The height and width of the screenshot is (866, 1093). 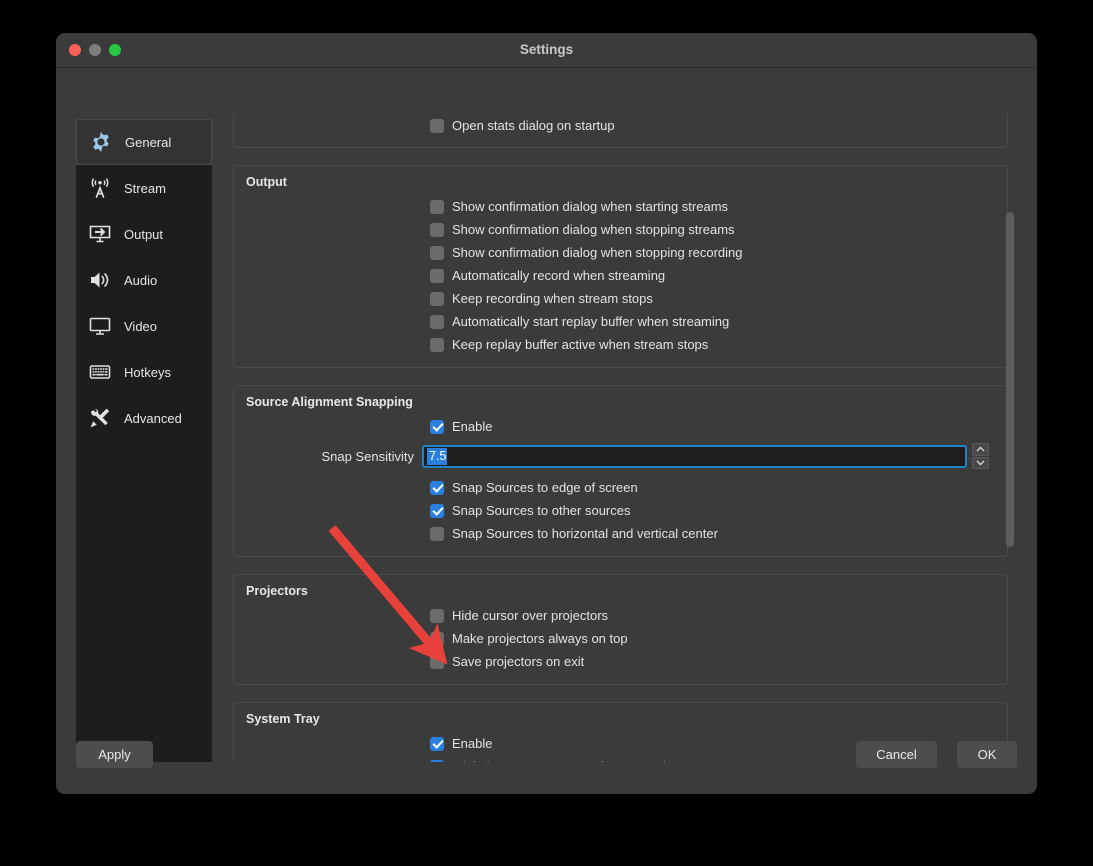 What do you see at coordinates (437, 298) in the screenshot?
I see `checkbox-keep-recording-when-stream-stops` at bounding box center [437, 298].